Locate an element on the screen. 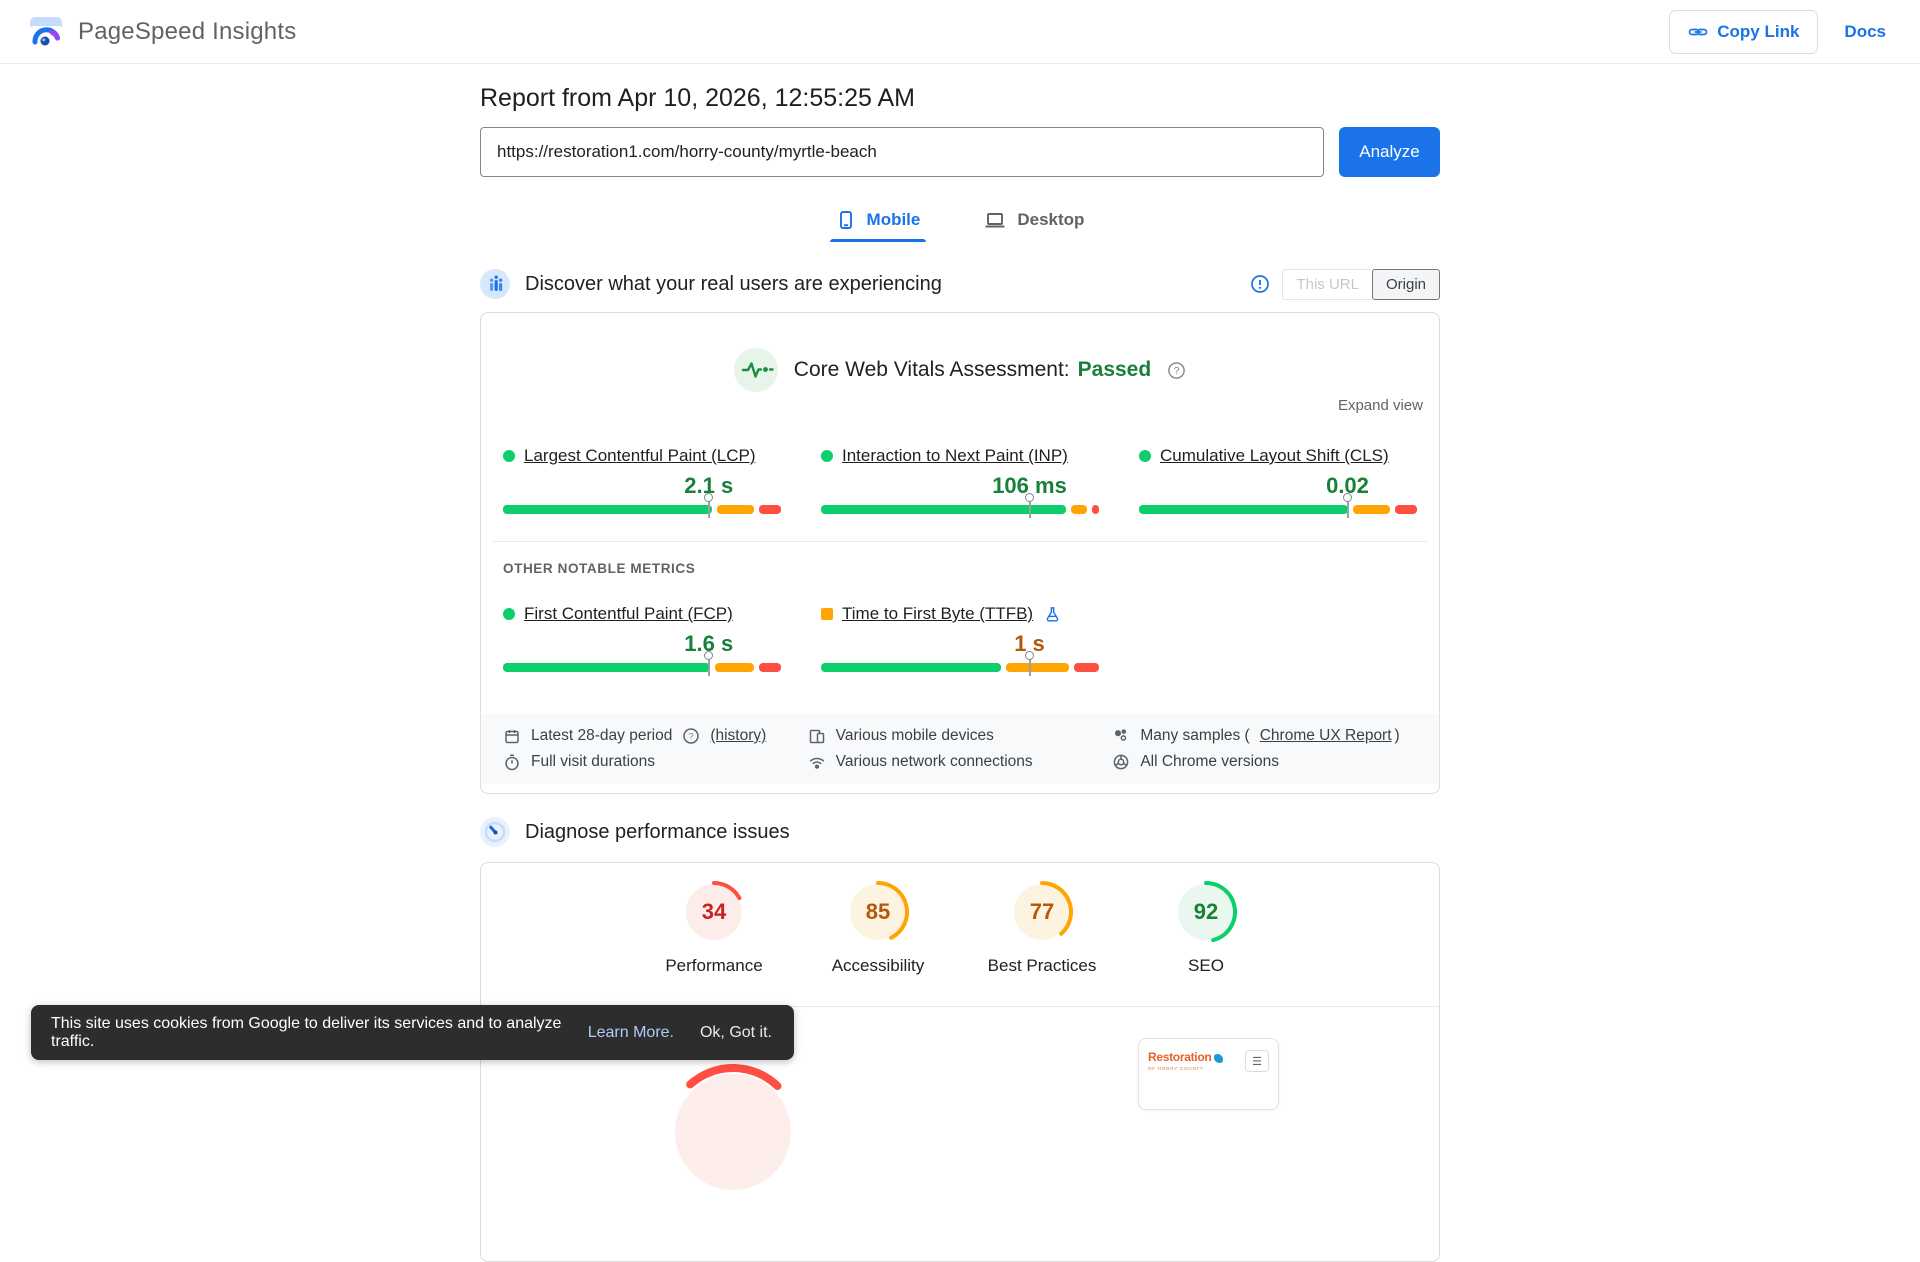 The image size is (1920, 1262). meta-text: Latest 28-day period is located at coordinates (602, 735).